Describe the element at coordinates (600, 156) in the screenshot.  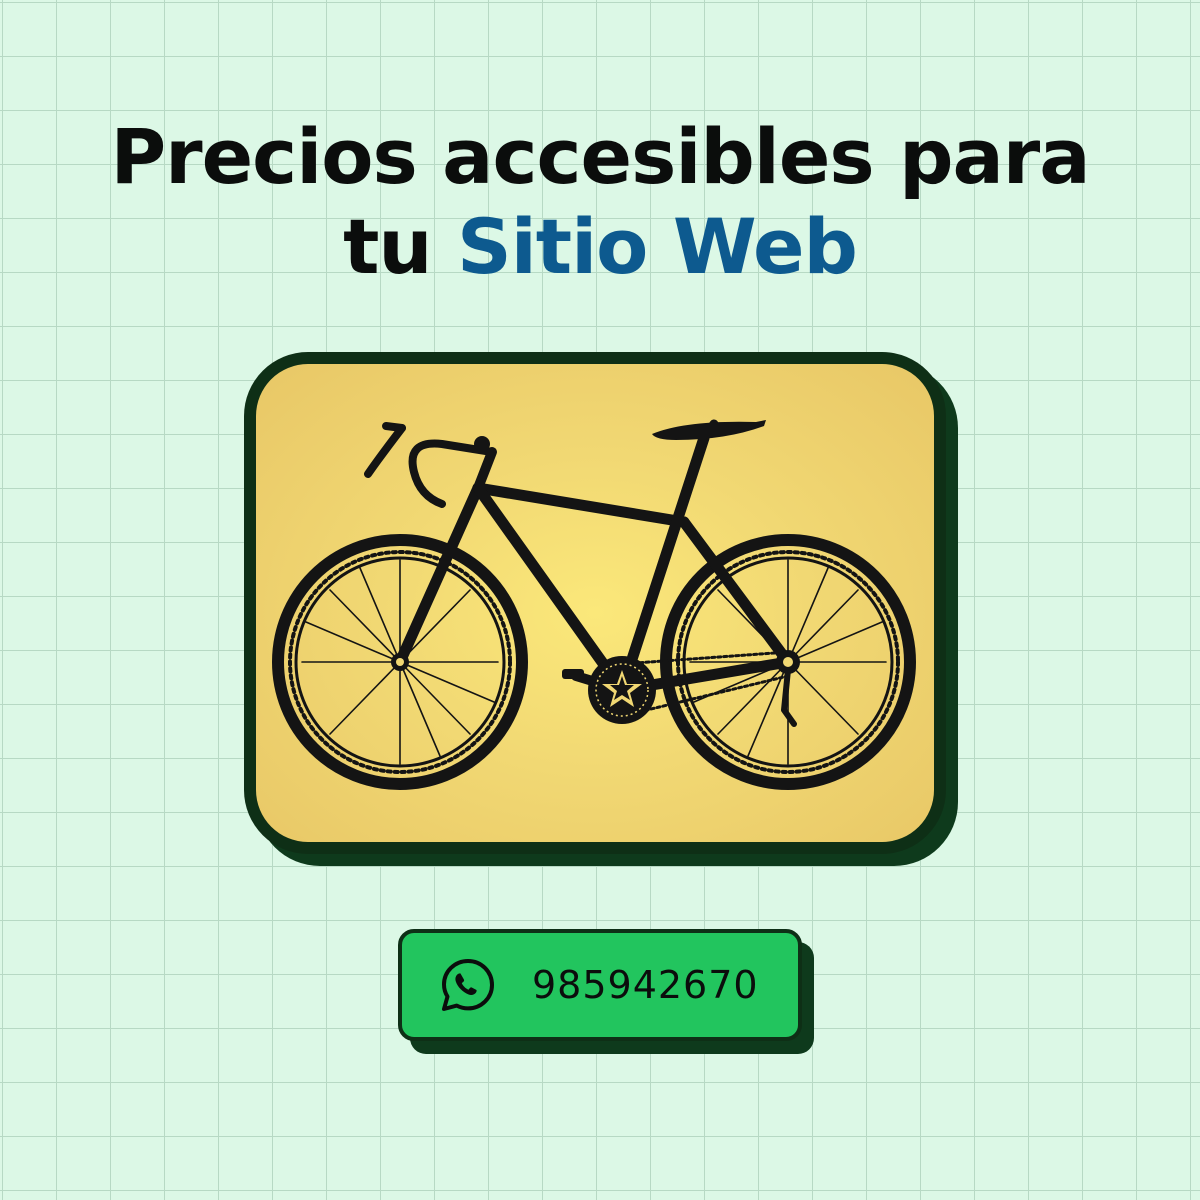
I see `headline-line-1: Precios accesibles para` at that location.